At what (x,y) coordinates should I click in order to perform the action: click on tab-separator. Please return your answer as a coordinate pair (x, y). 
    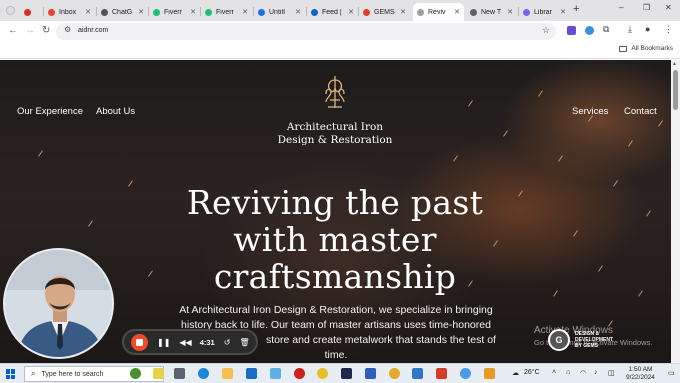
    Looking at the image, I should click on (358, 11).